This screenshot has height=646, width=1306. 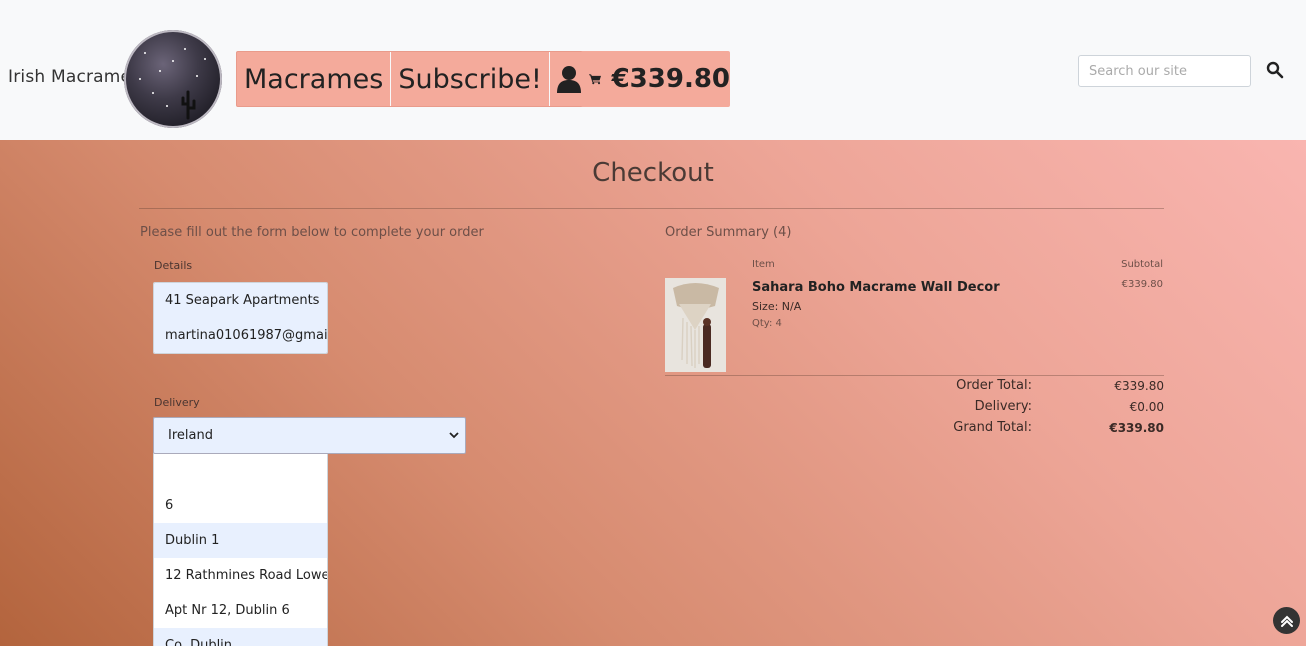 I want to click on item-qty: Qty: 4, so click(x=767, y=323).